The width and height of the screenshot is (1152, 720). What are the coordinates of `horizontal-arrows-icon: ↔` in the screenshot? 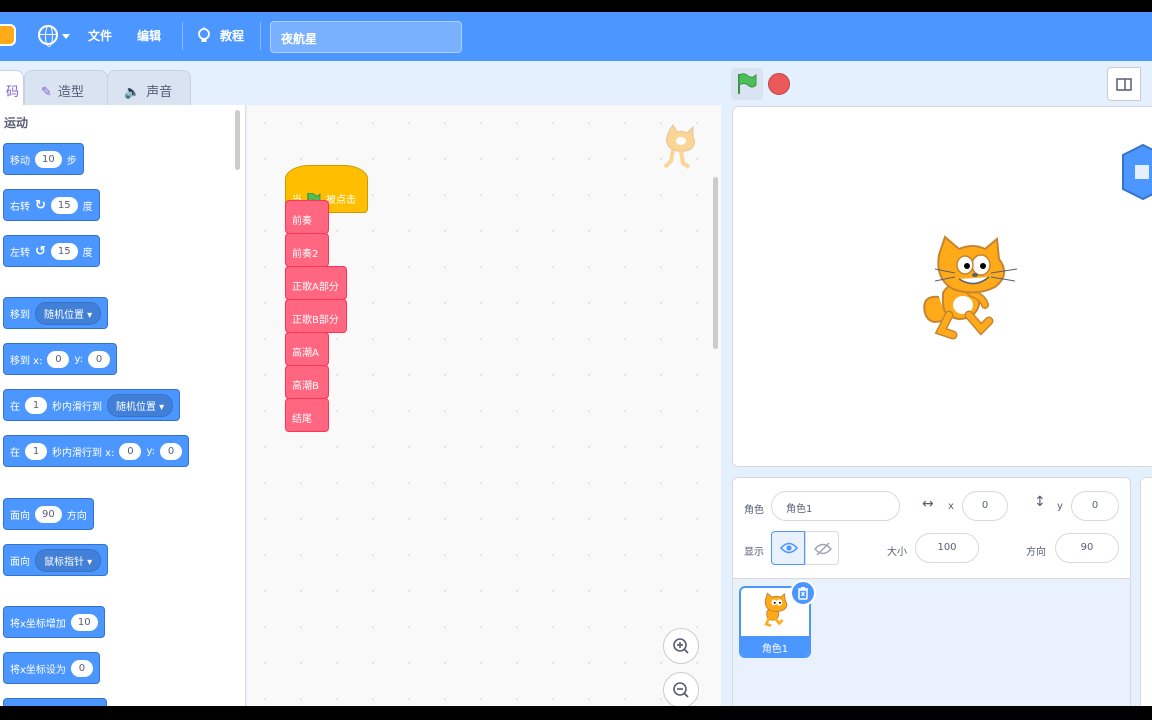 It's located at (928, 504).